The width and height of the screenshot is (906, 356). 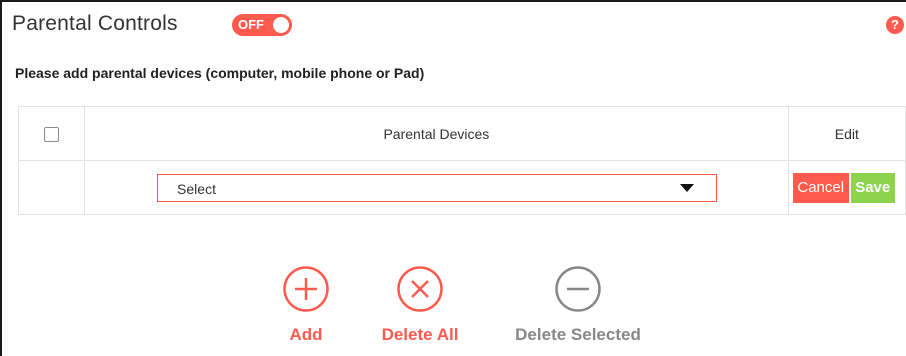 I want to click on page-title: Parental Controls, so click(x=95, y=23).